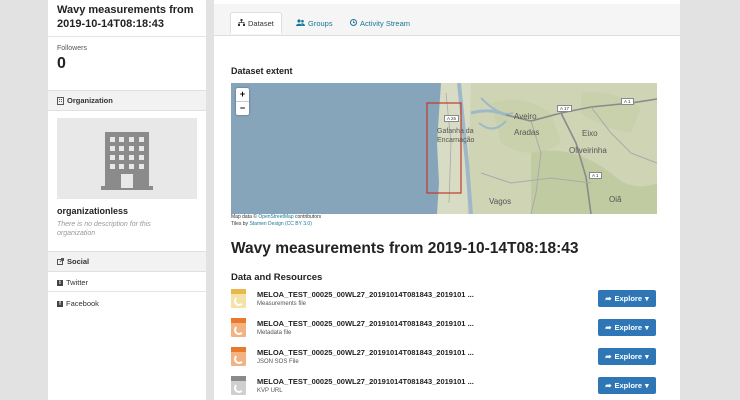  I want to click on tab-groups: Groups, so click(314, 23).